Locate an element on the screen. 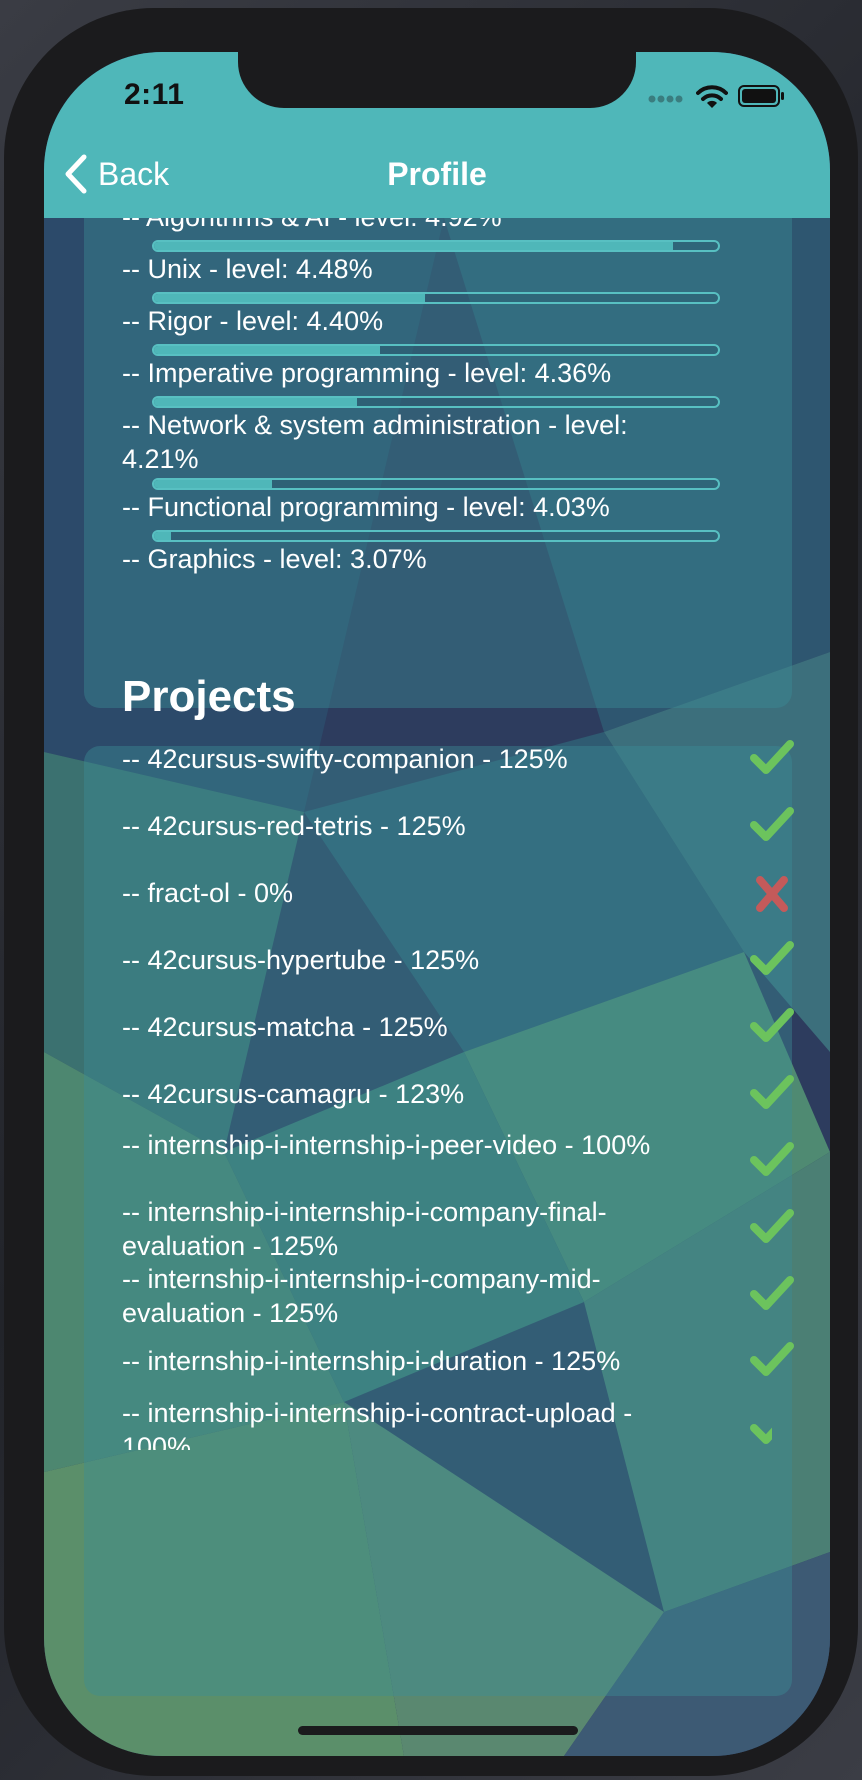  project-label: -- 42cursus-hypertube - 125% is located at coordinates (301, 960).